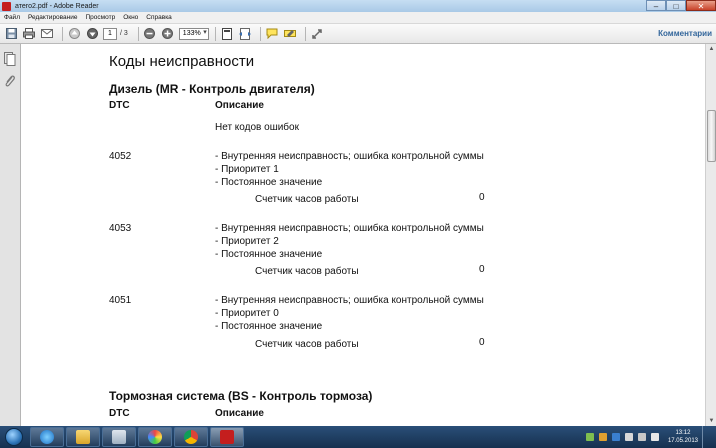 This screenshot has height=448, width=716. I want to click on tools-icon, so click(317, 34).